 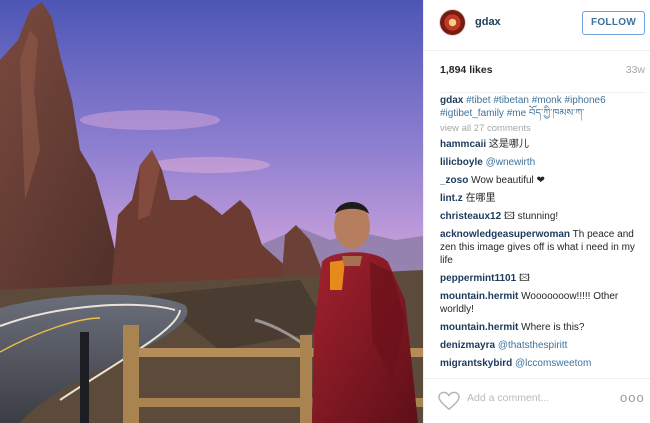 I want to click on comment-item: peppermint1101 🖾, so click(x=542, y=278).